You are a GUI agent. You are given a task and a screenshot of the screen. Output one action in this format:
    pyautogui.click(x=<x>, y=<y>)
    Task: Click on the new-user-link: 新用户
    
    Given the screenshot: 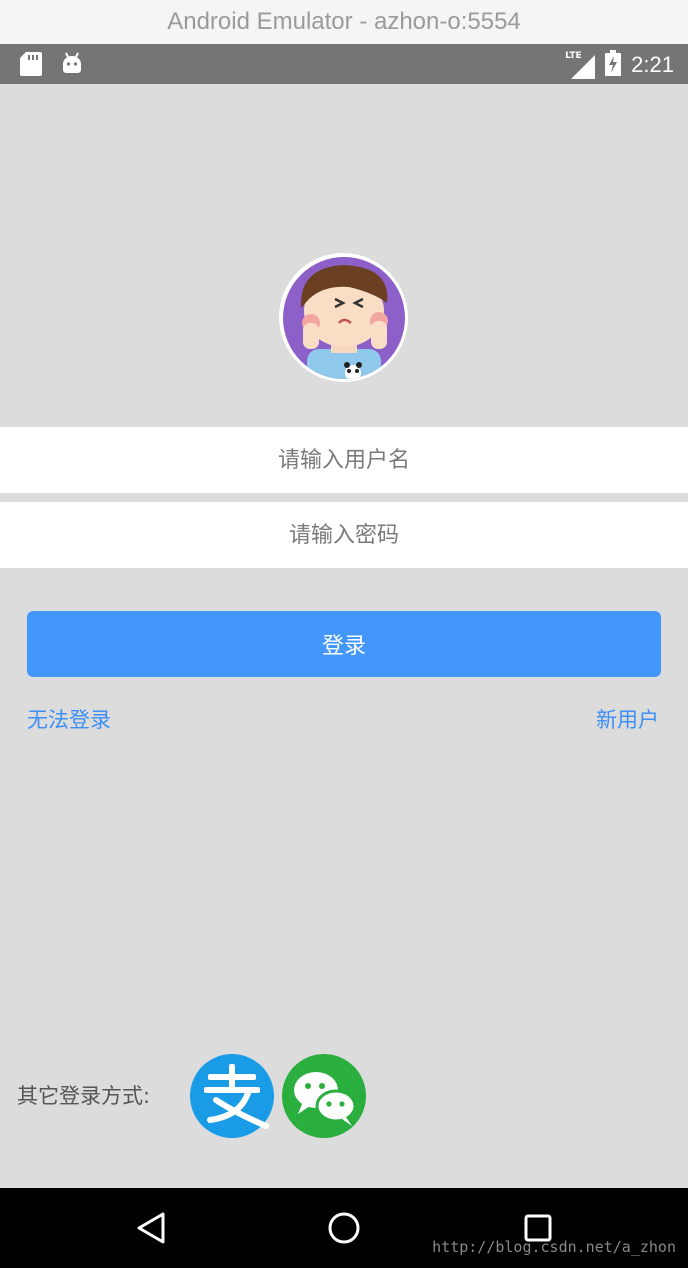 What is the action you would take?
    pyautogui.click(x=627, y=719)
    